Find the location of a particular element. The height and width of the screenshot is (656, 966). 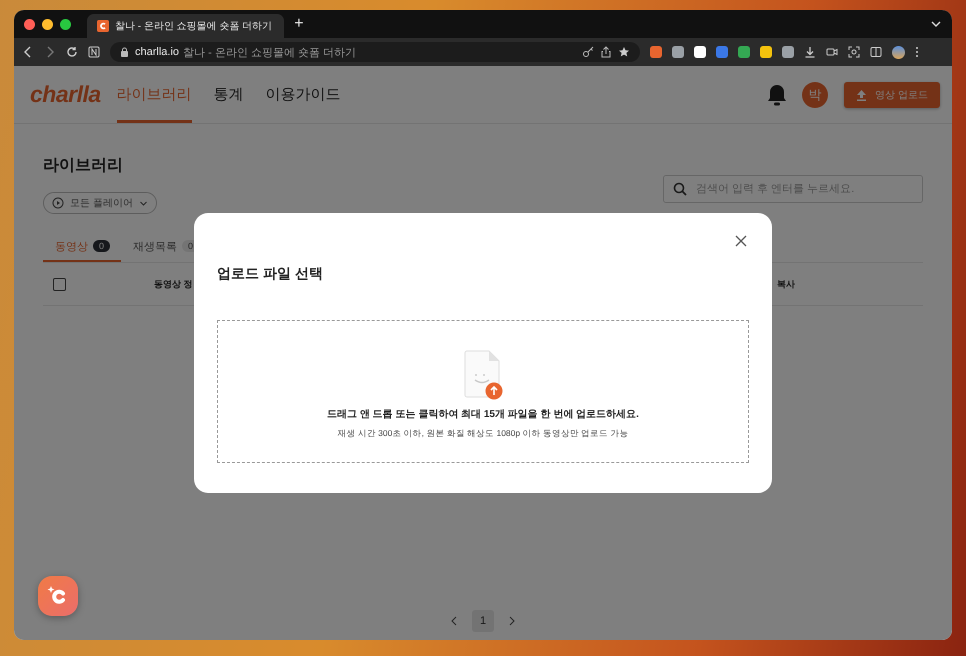

profile-avatar is located at coordinates (898, 52).